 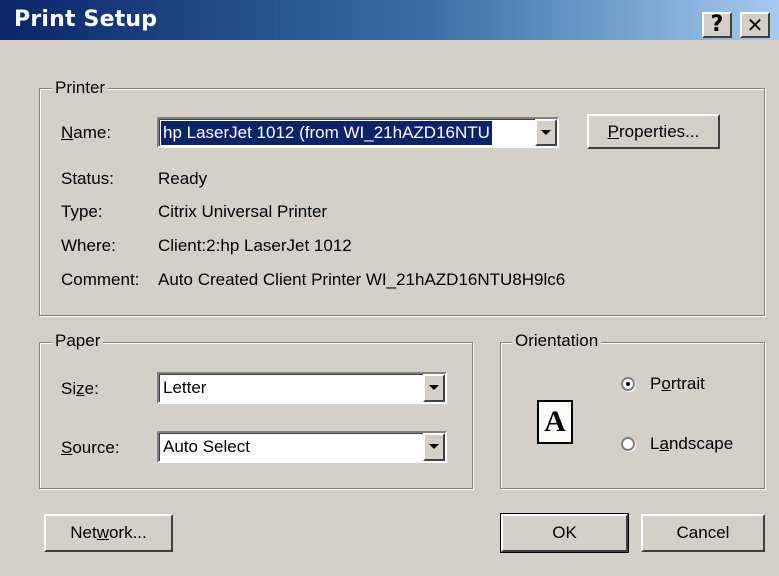 What do you see at coordinates (302, 447) in the screenshot?
I see `paper-source-select: Auto Select` at bounding box center [302, 447].